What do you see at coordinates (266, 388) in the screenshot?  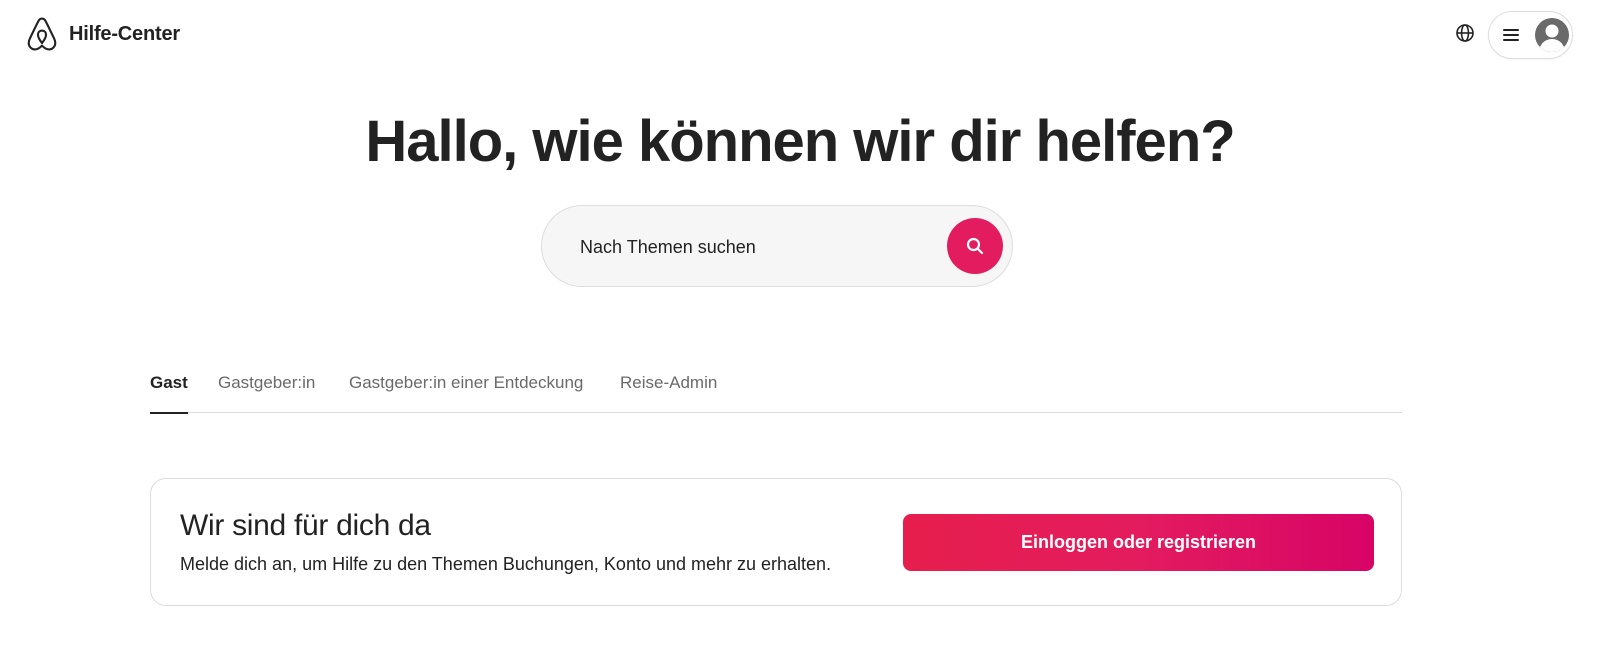 I see `tab-gastgeber: Gastgeber:in` at bounding box center [266, 388].